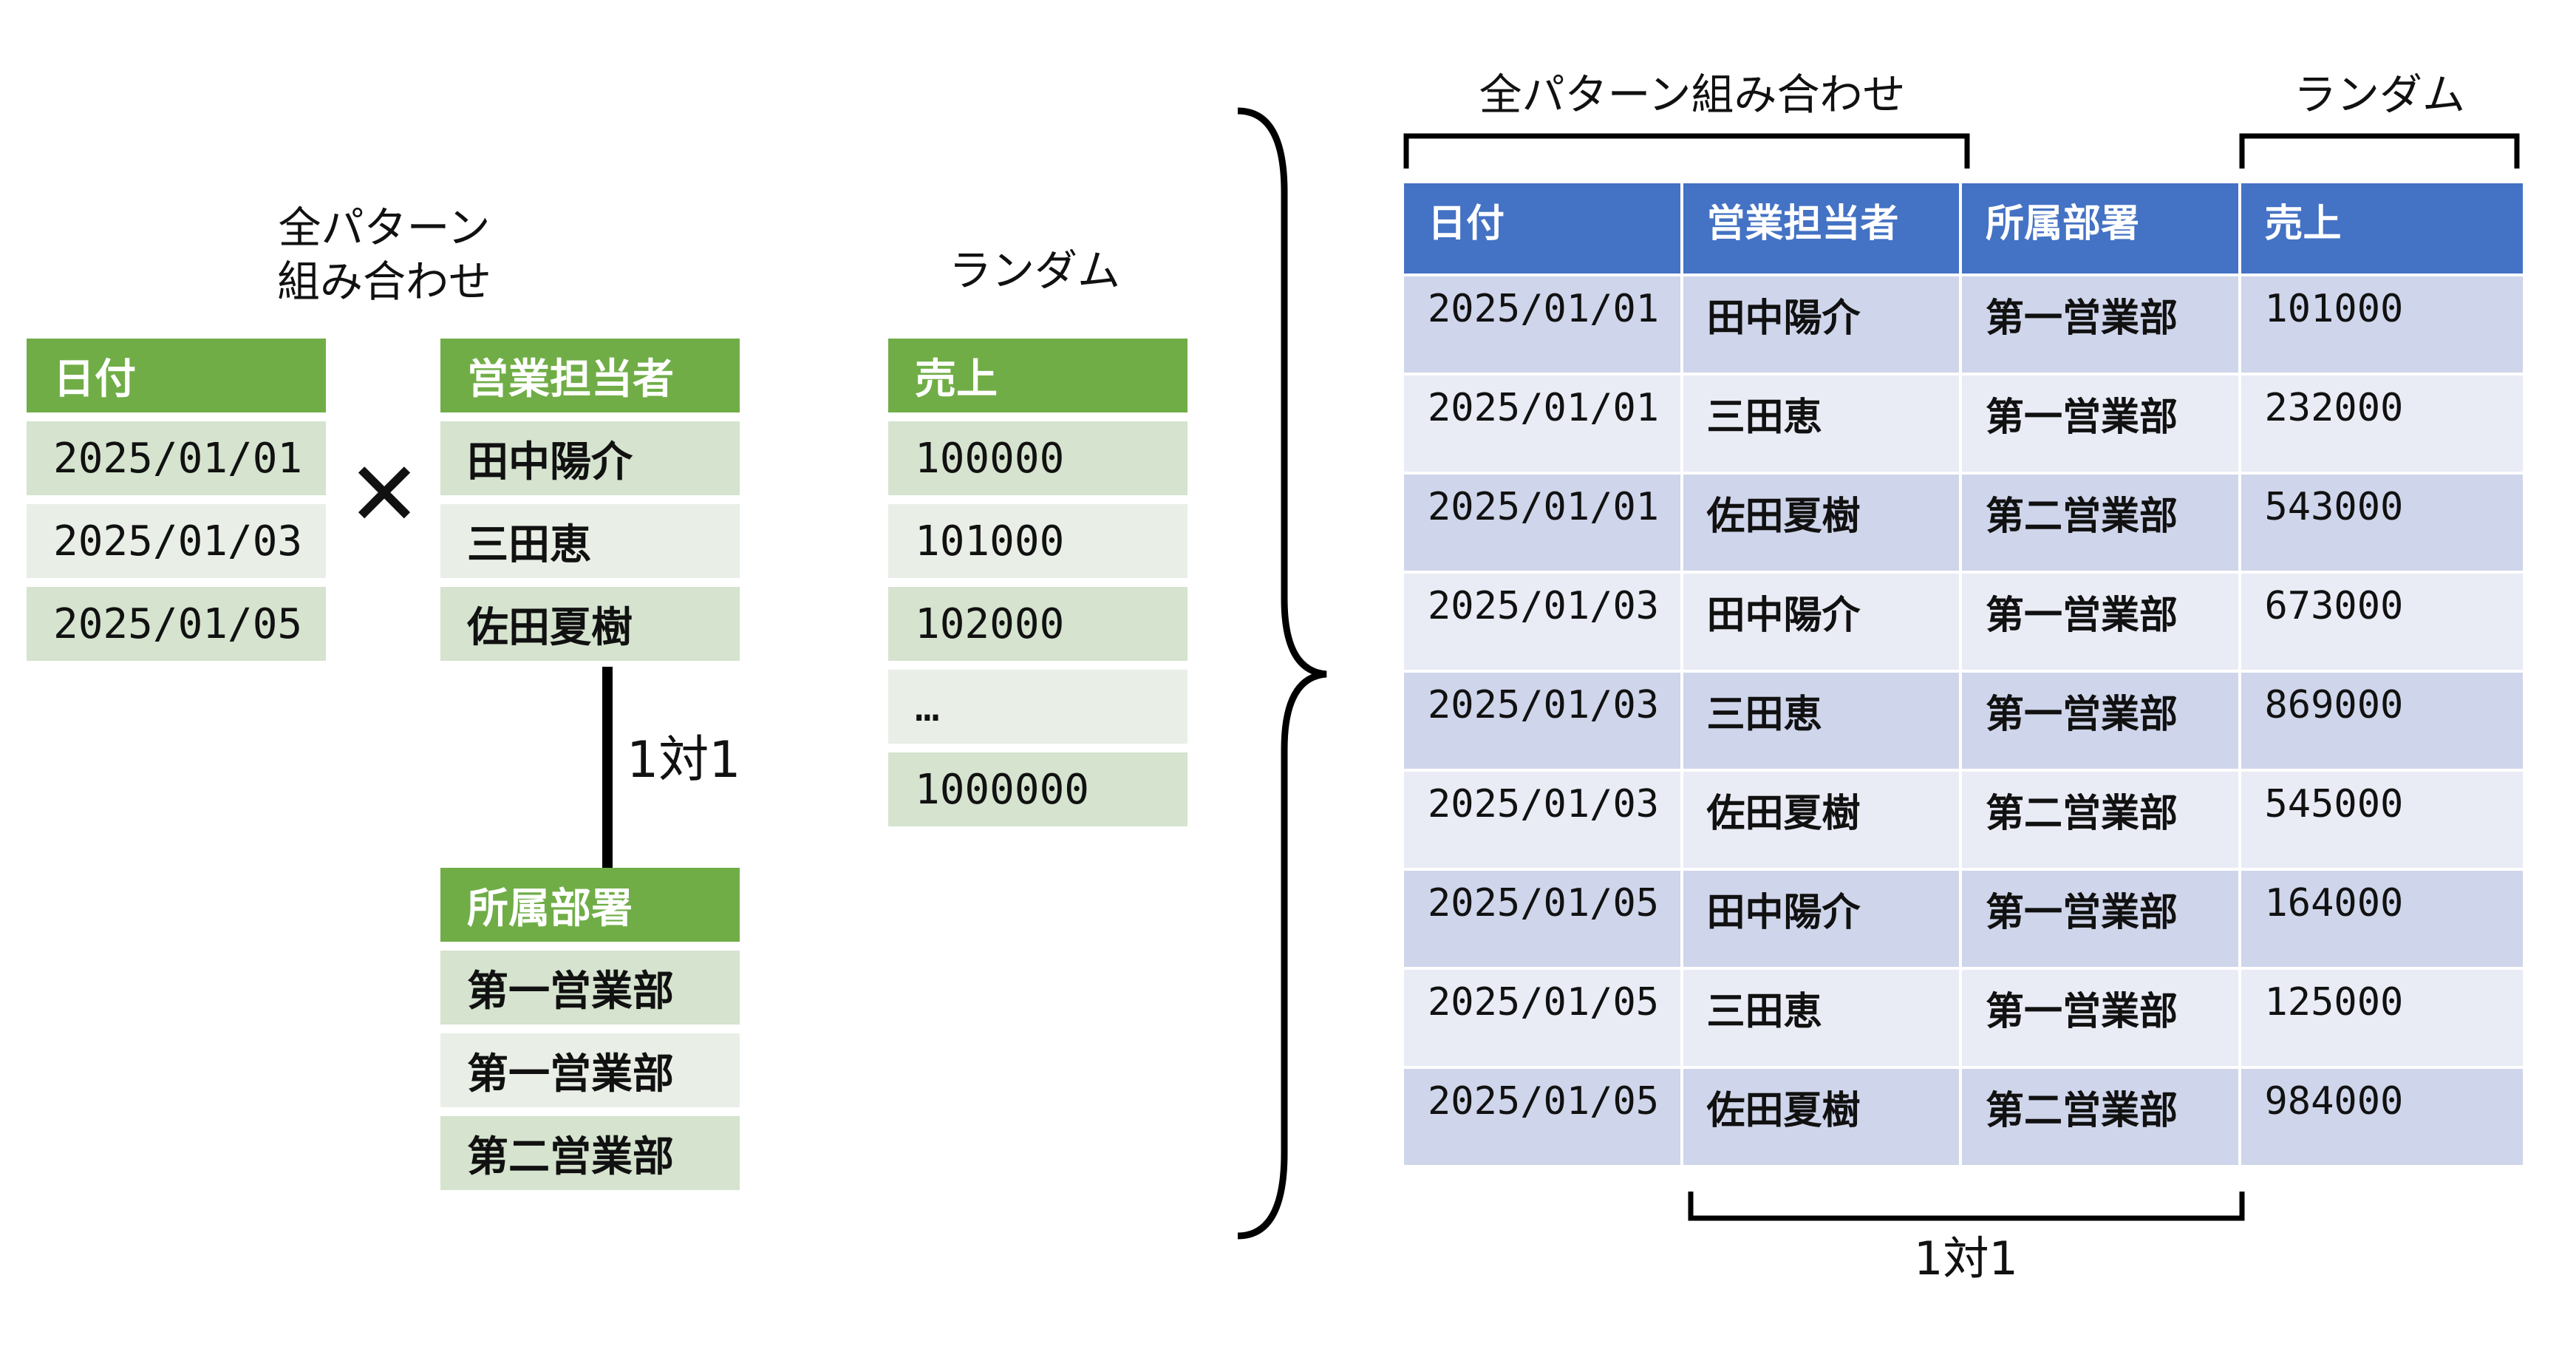 The image size is (2576, 1349). What do you see at coordinates (1686, 151) in the screenshot?
I see `all-patterns-bracket` at bounding box center [1686, 151].